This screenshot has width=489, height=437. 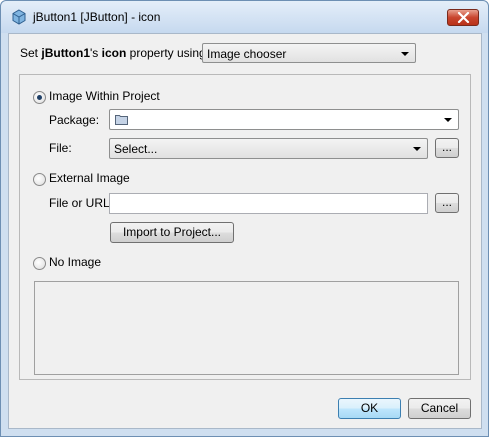 What do you see at coordinates (66, 53) in the screenshot?
I see `component-name: jButton1` at bounding box center [66, 53].